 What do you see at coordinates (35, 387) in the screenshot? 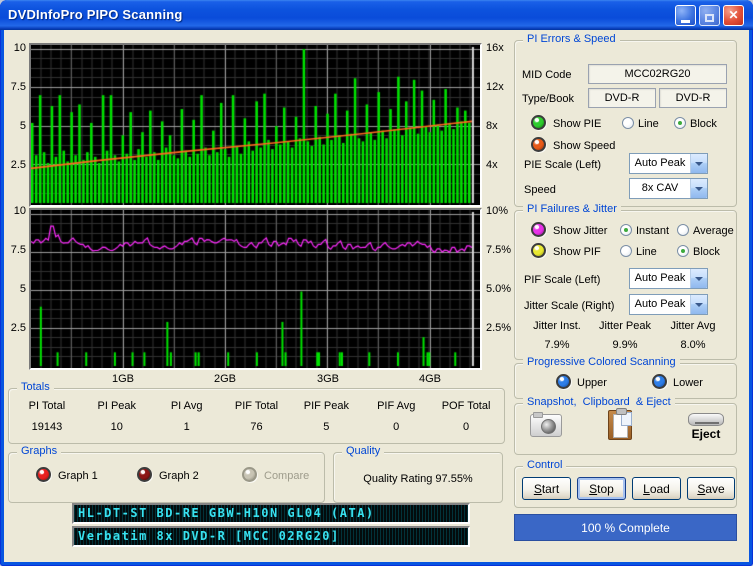
I see `group-label: Totals` at bounding box center [35, 387].